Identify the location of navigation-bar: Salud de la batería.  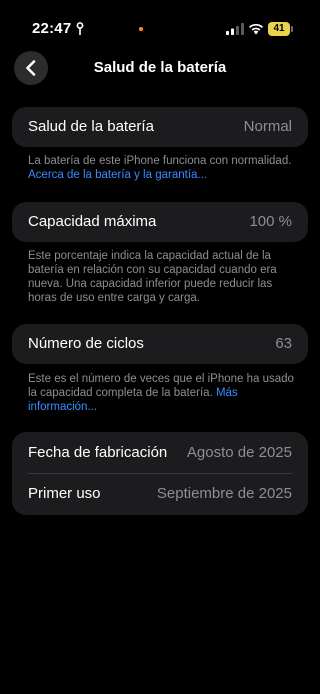
(160, 70).